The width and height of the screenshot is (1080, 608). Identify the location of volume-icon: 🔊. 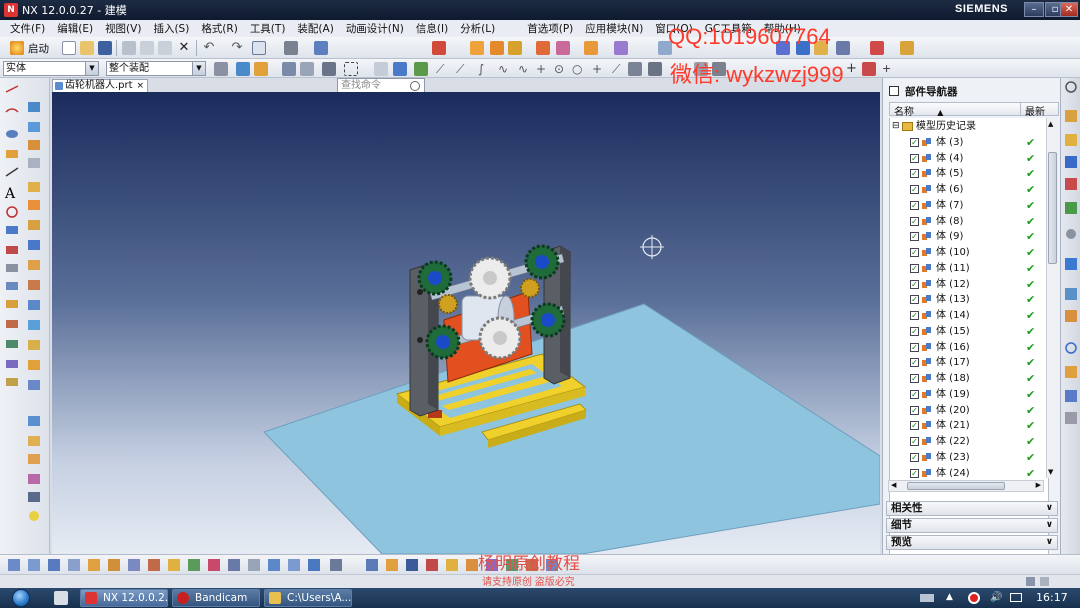
(996, 597).